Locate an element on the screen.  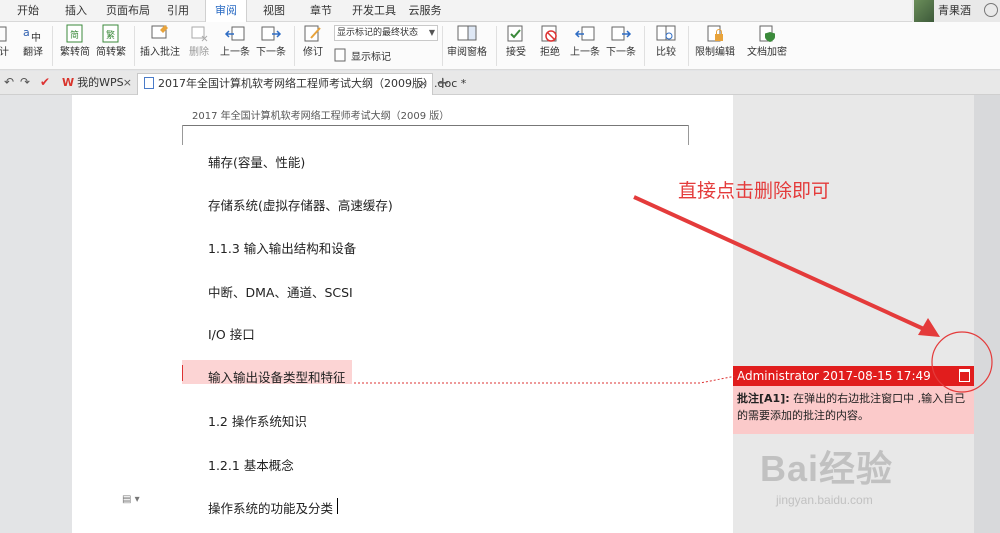
tab-document: 2017年全国计算机软考网络工程师考试大纲（2009版）.doc * × is located at coordinates (301, 84).